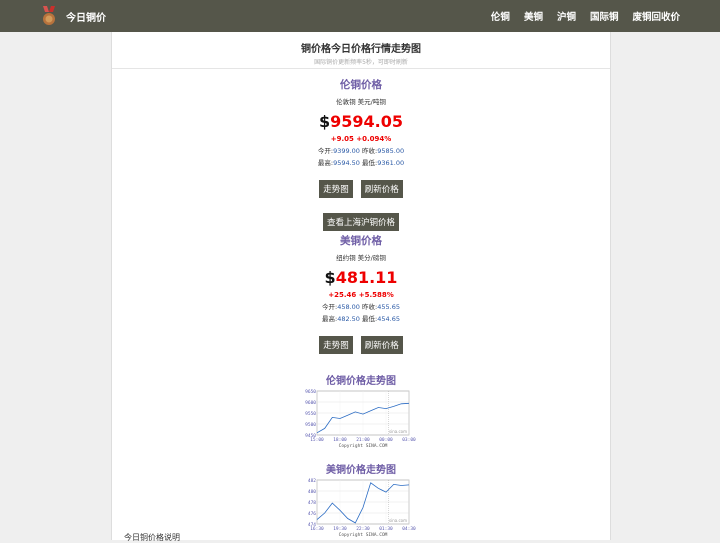 The width and height of the screenshot is (720, 543). I want to click on nav-shanghai-copper: 沪铜, so click(566, 16).